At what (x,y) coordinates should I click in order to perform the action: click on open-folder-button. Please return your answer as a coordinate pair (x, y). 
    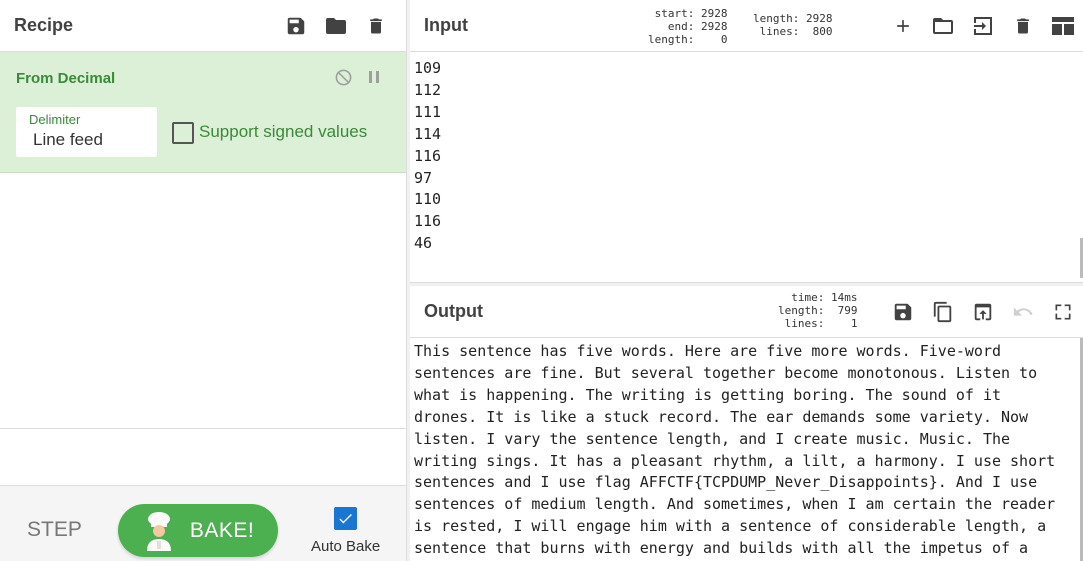
    Looking at the image, I should click on (943, 26).